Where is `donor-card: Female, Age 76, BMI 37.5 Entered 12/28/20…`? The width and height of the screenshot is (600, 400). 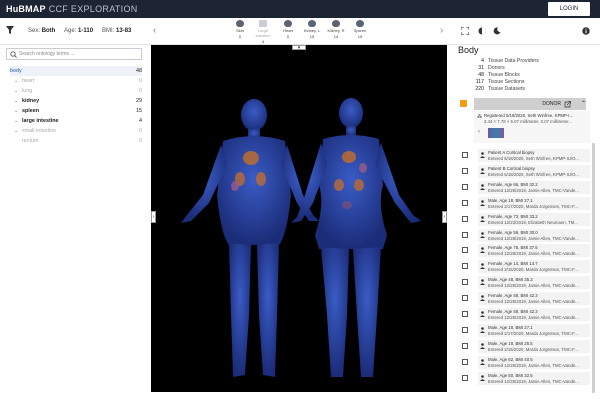 donor-card: Female, Age 76, BMI 37.5 Entered 12/28/20… is located at coordinates (534, 251).